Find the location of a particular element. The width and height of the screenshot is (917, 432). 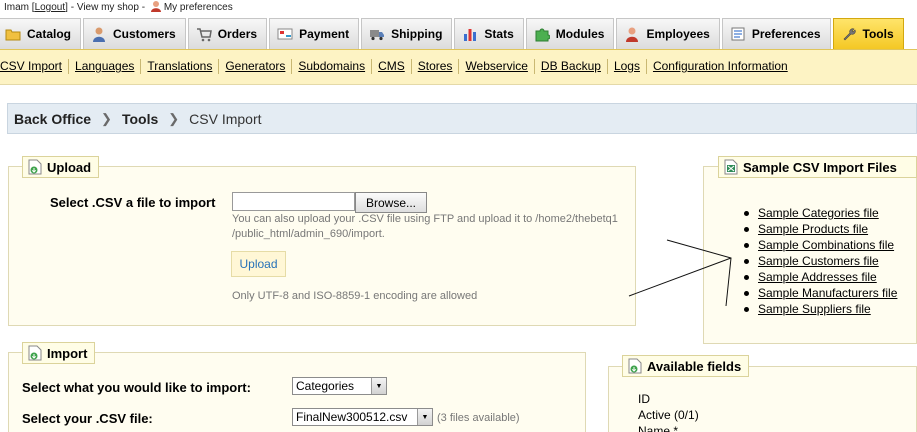

logout-link: Logout is located at coordinates (50, 7).